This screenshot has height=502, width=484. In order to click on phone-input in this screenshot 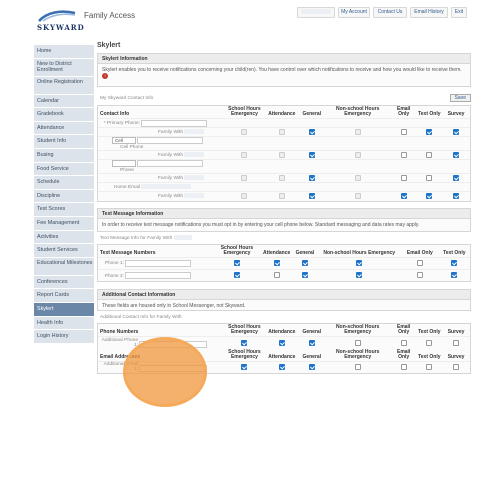, I will do `click(170, 163)`.